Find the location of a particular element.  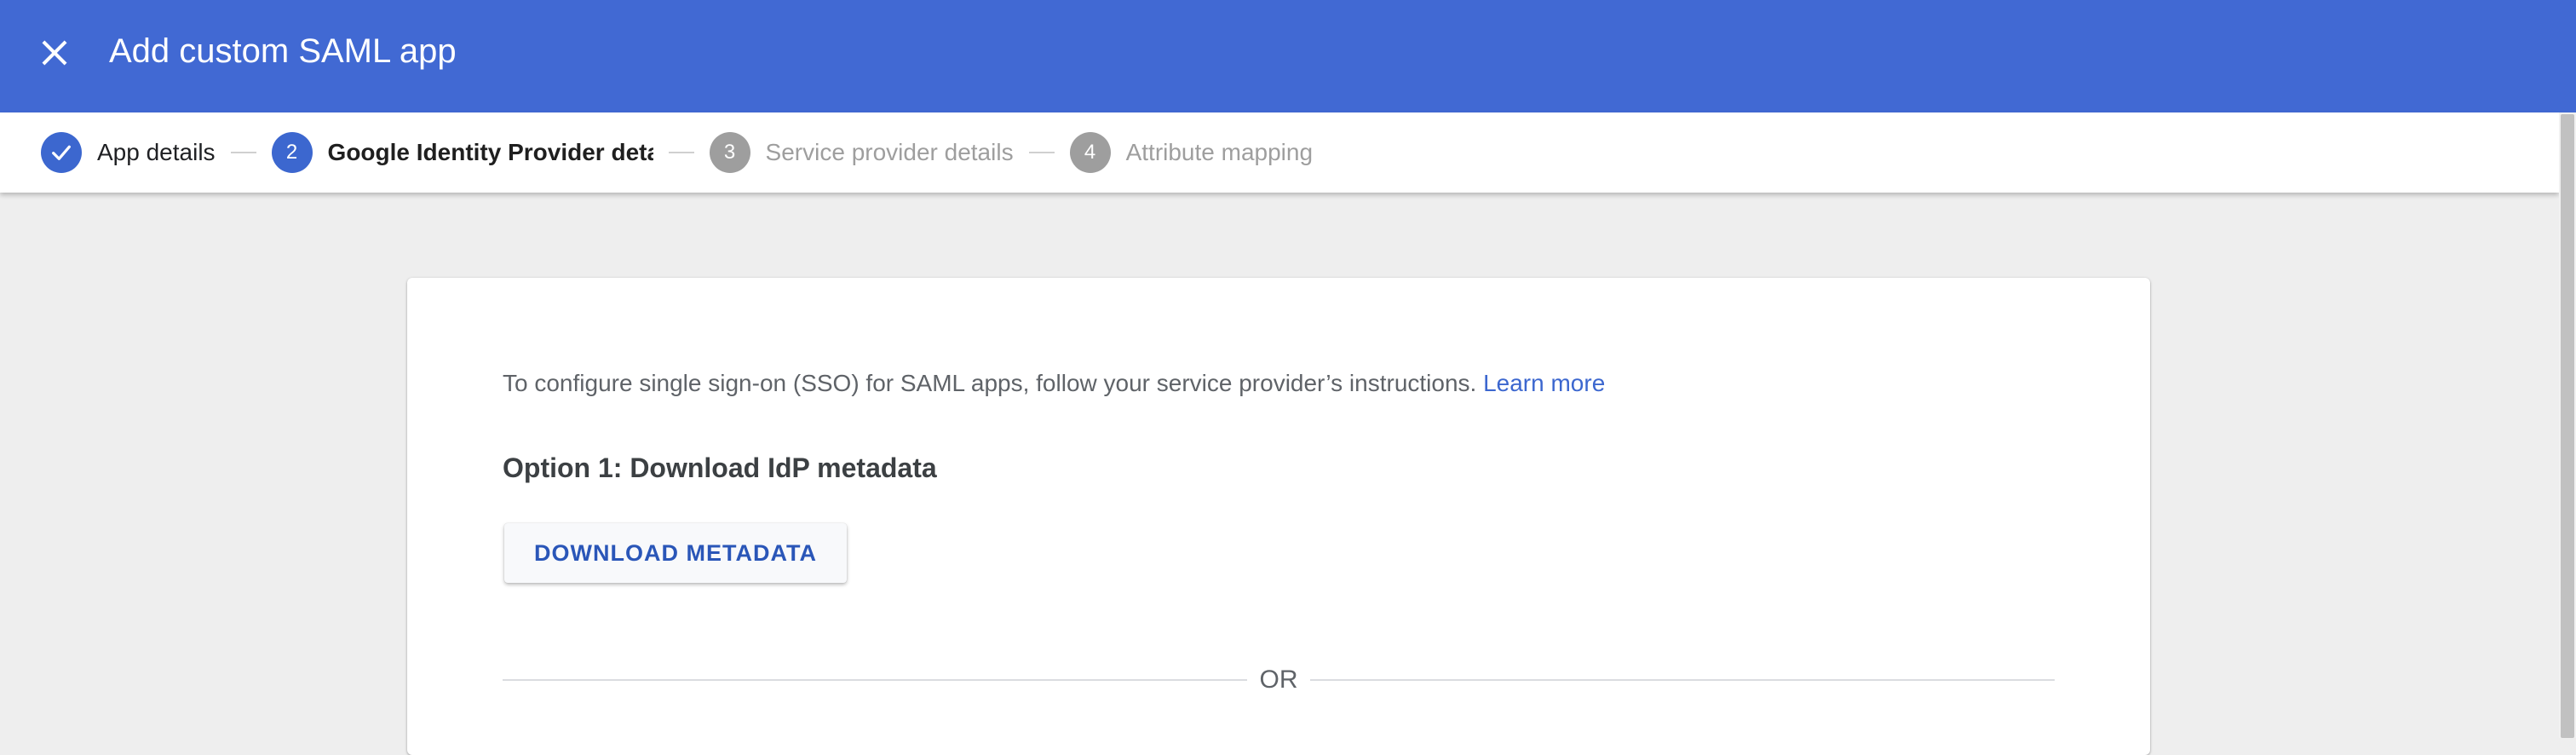

option-1-heading: Option 1: Download IdP metadata is located at coordinates (720, 468).